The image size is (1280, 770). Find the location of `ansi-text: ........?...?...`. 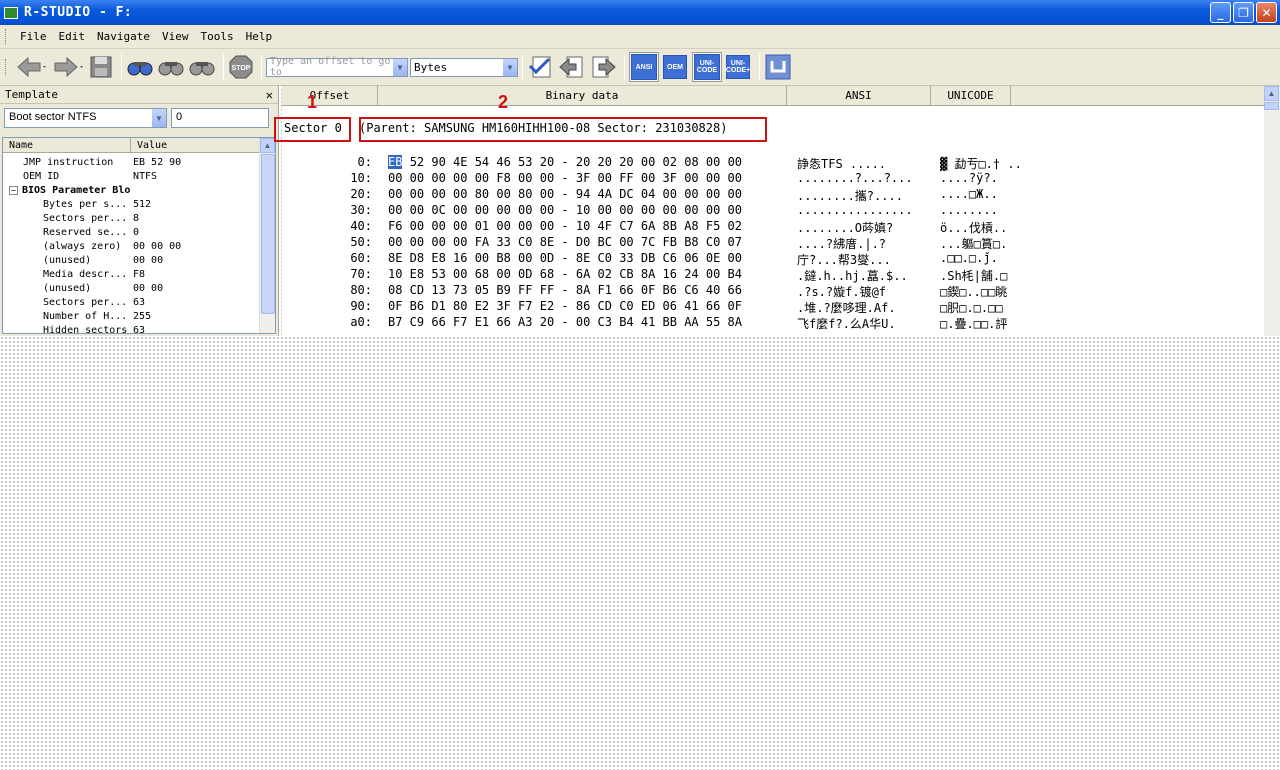

ansi-text: ........?...?... is located at coordinates (855, 178).